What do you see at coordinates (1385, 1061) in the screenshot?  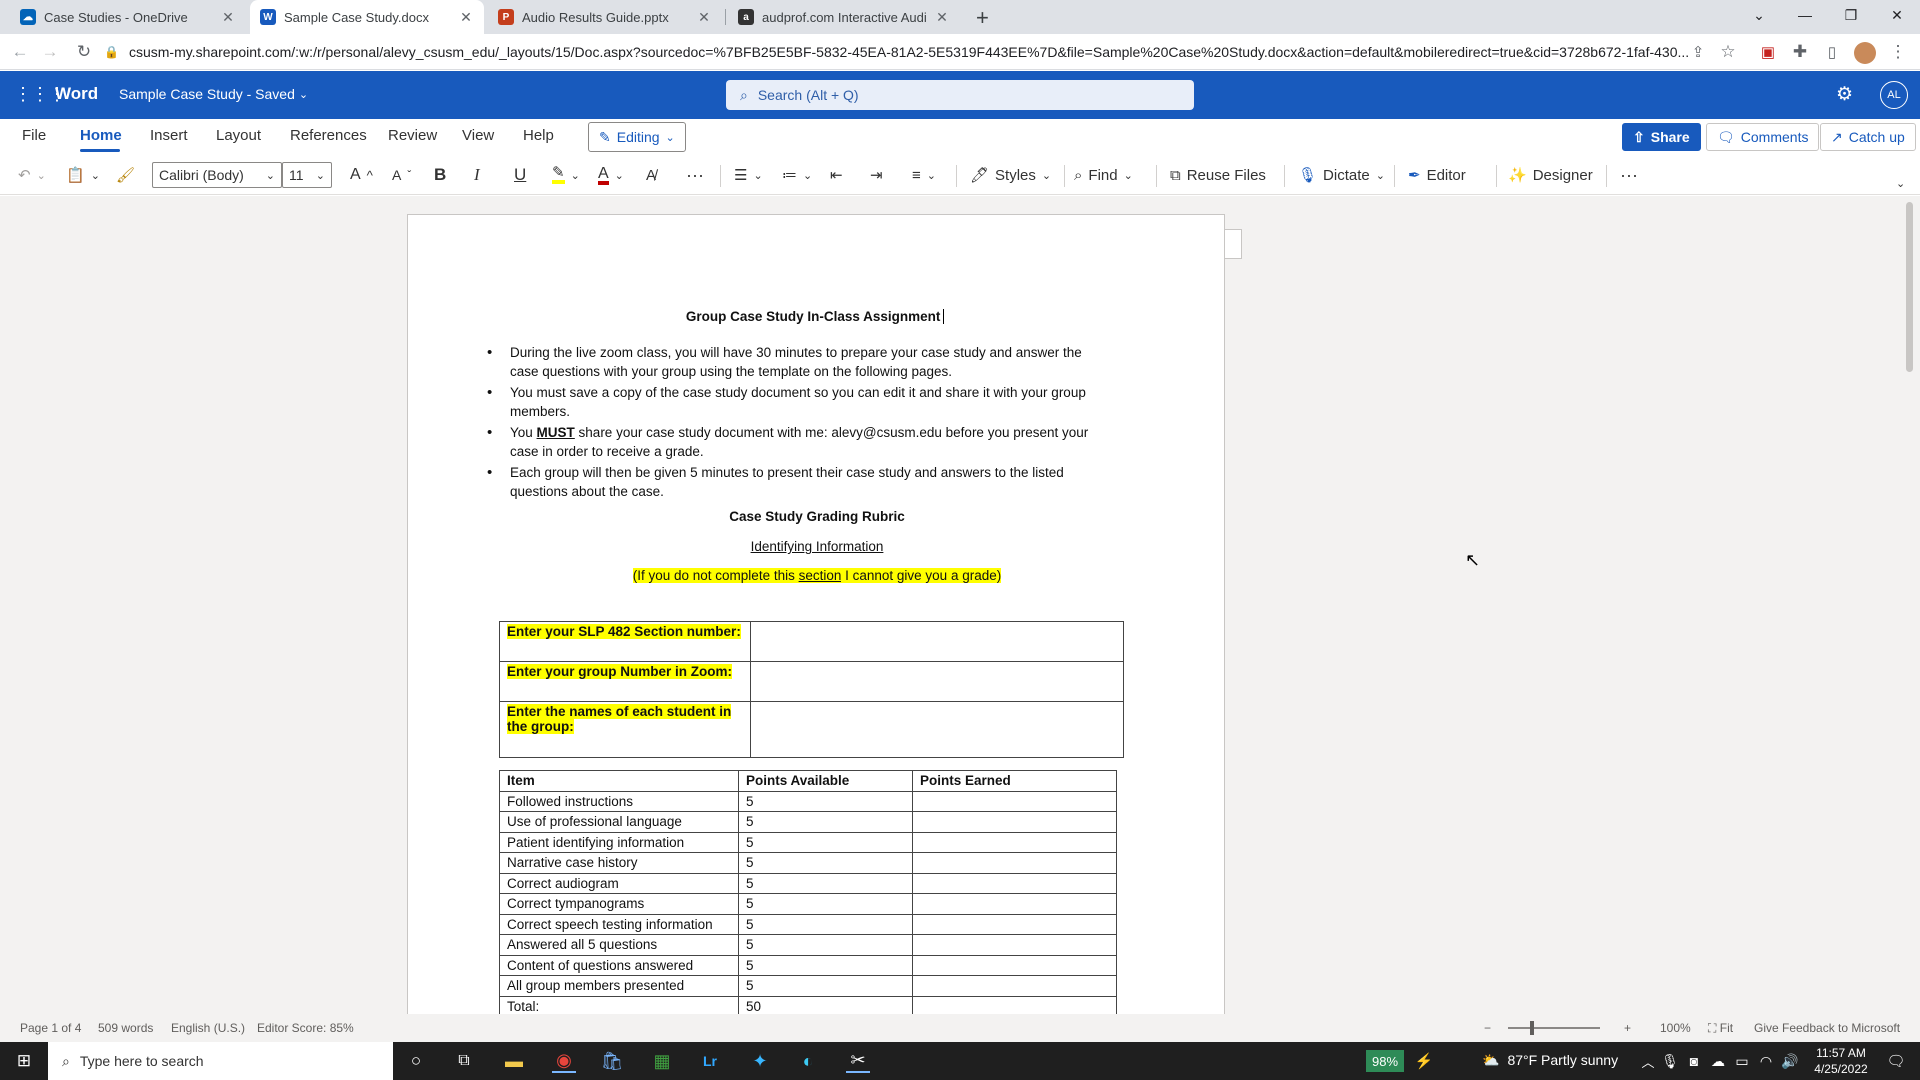 I see `battery-indicator: 98%` at bounding box center [1385, 1061].